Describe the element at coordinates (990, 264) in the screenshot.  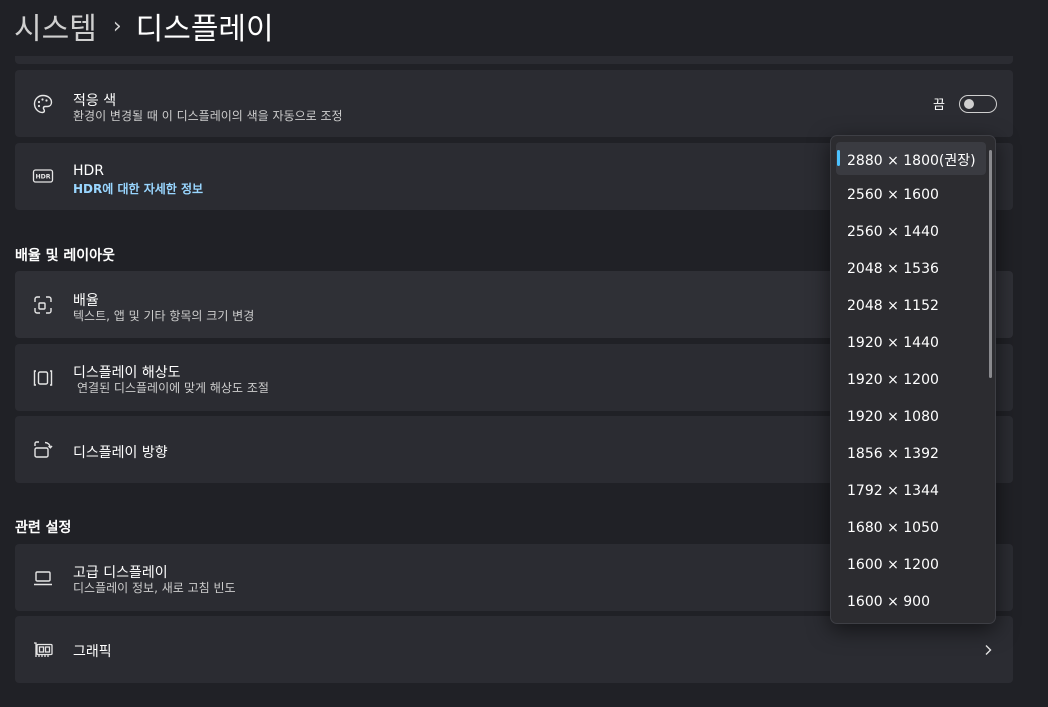
I see `dropdown-scrollbar` at that location.